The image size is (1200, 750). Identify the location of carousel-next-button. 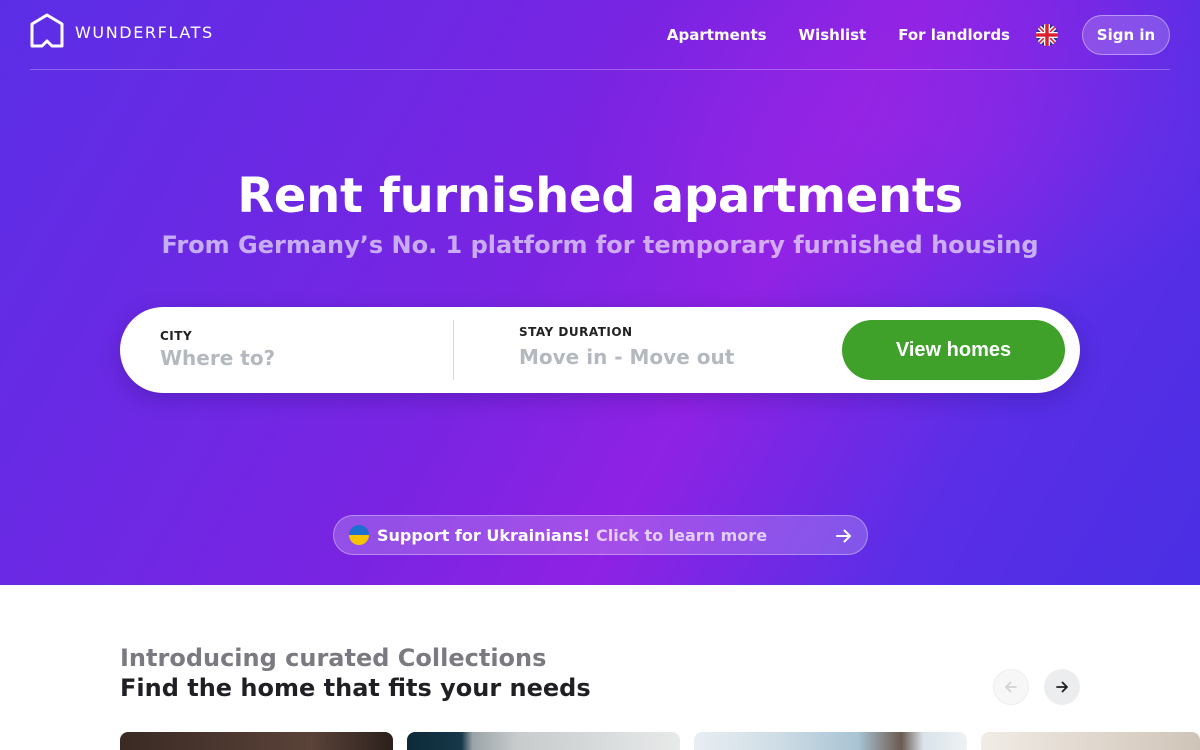
(1062, 687).